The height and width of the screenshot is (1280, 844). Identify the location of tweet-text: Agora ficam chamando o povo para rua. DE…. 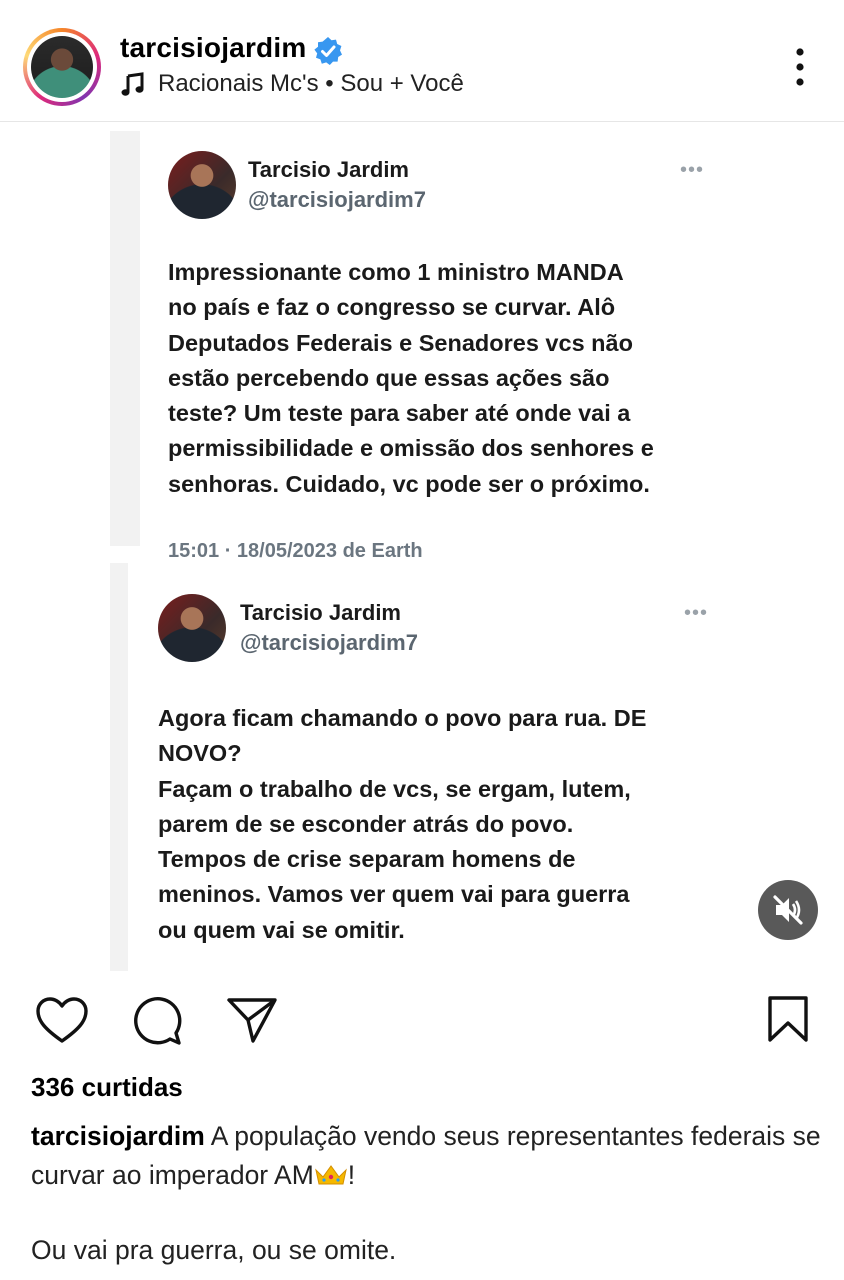
(402, 824).